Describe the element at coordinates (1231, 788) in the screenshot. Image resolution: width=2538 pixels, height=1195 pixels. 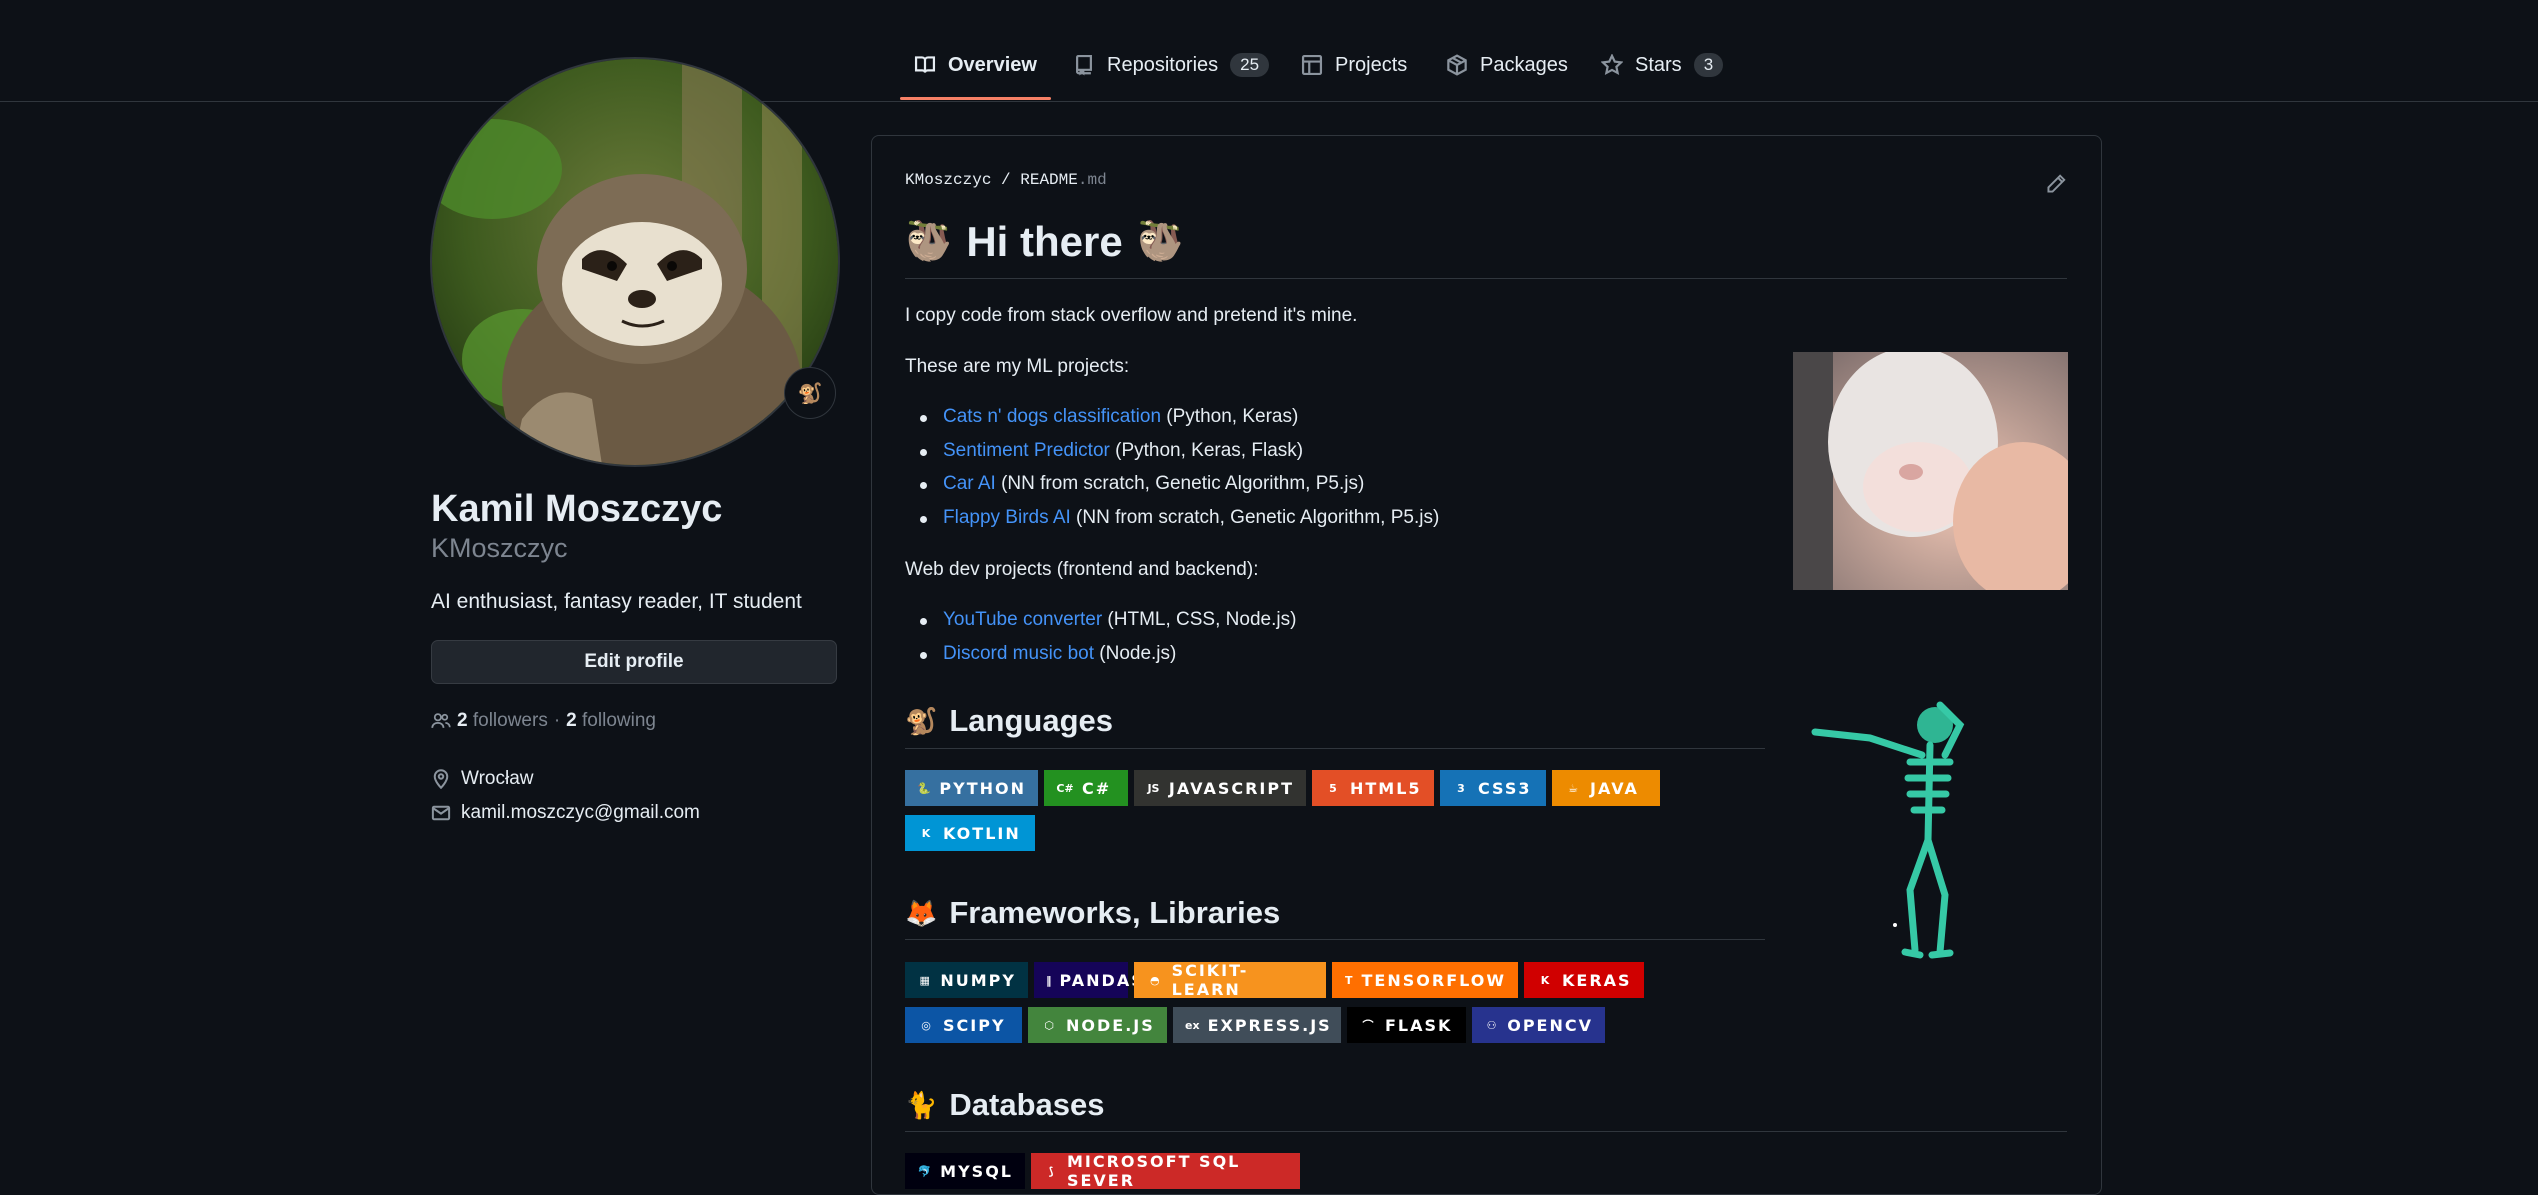
I see `badge-label: JAVASCRIPT` at that location.